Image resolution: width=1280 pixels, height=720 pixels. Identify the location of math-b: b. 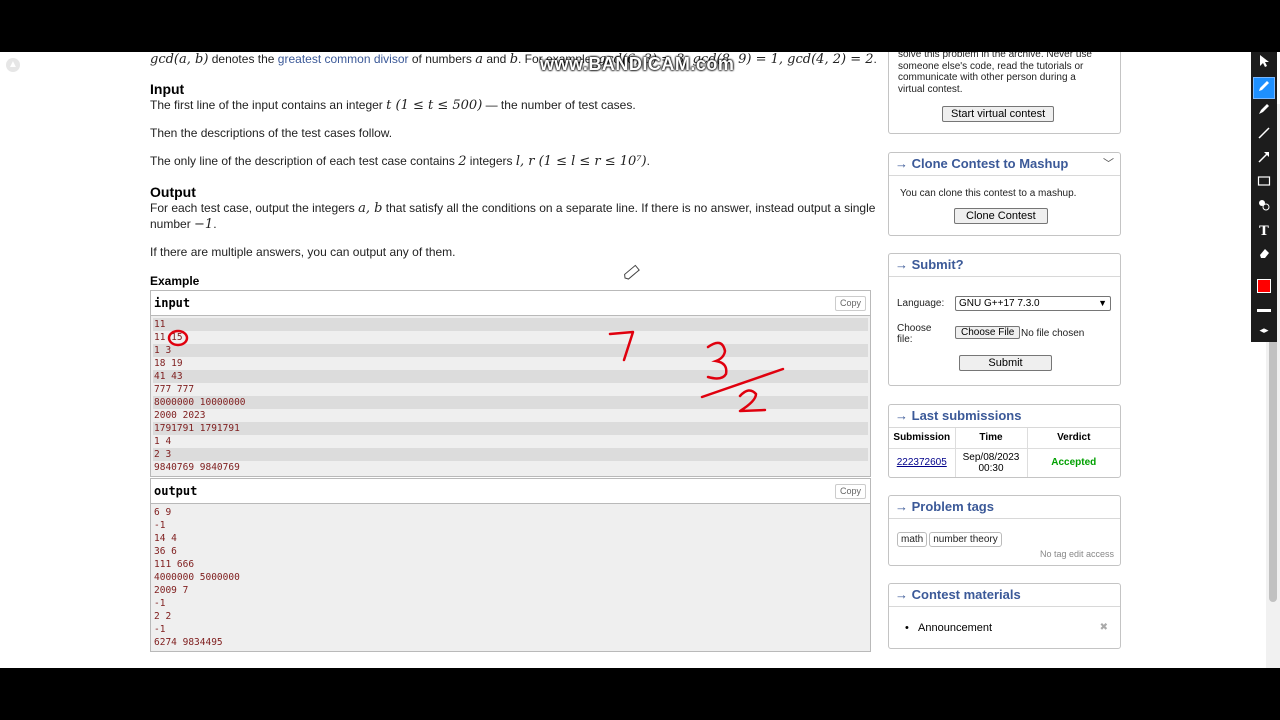
(514, 59).